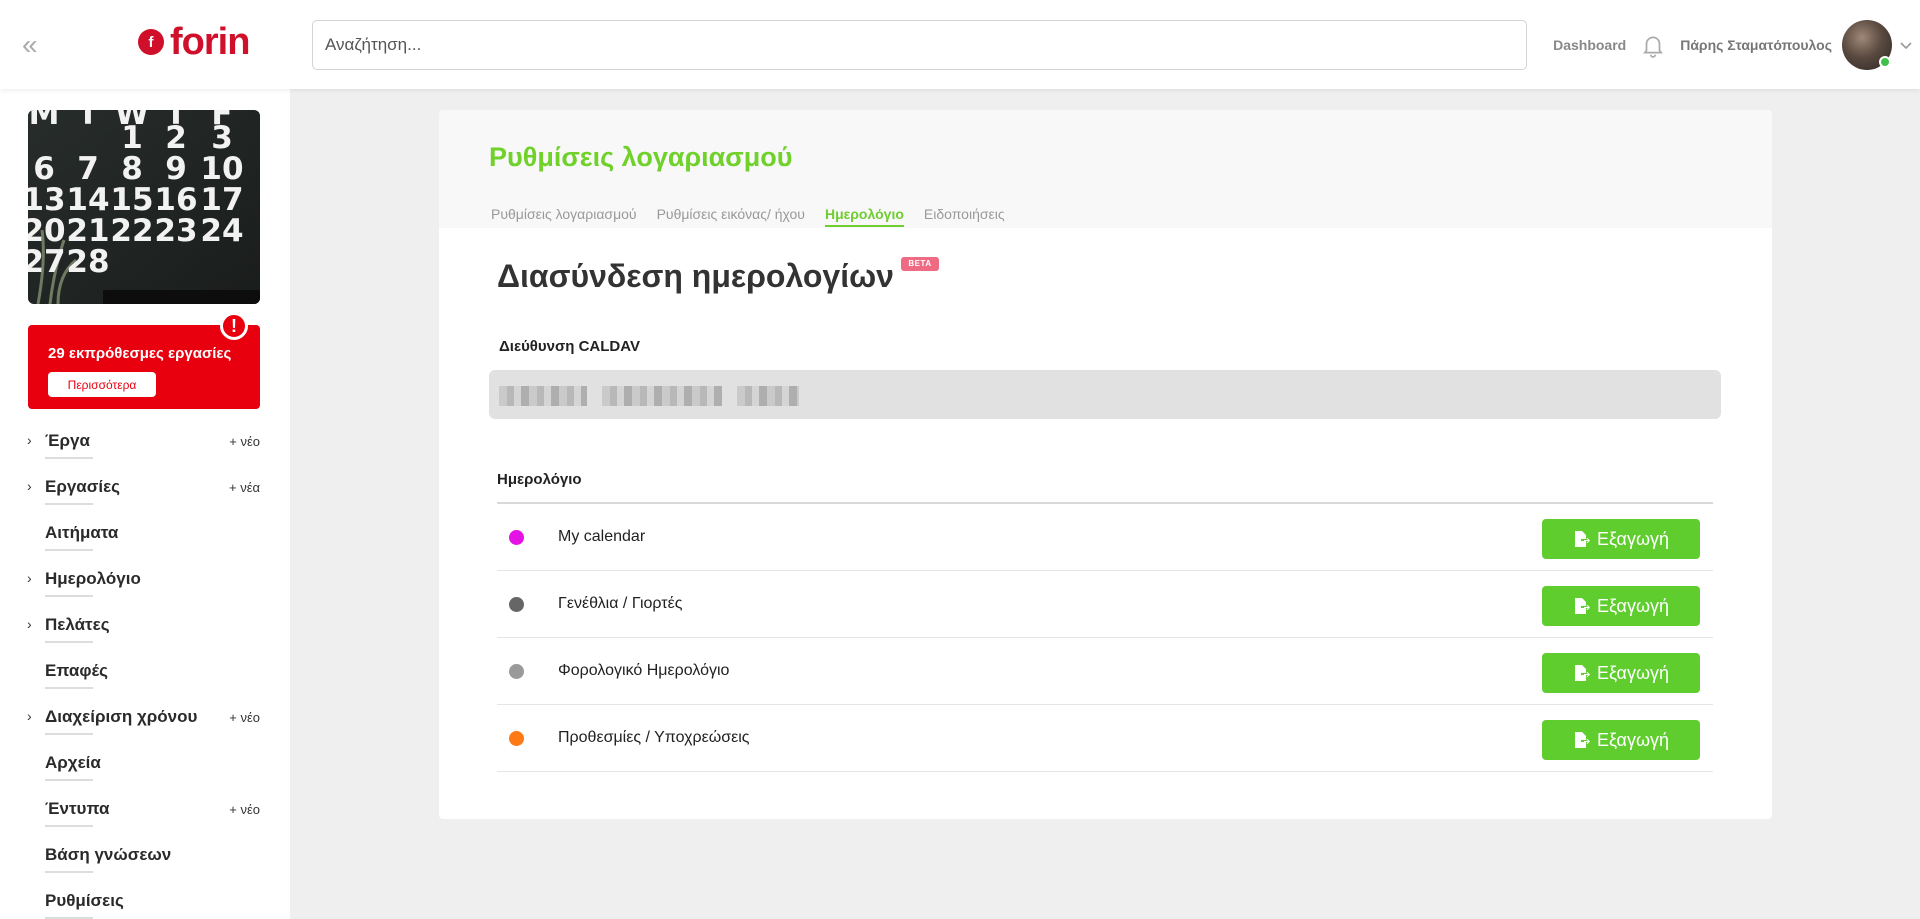 This screenshot has width=1920, height=919. I want to click on sidebar-item: Βάση γνώσεων, so click(145, 859).